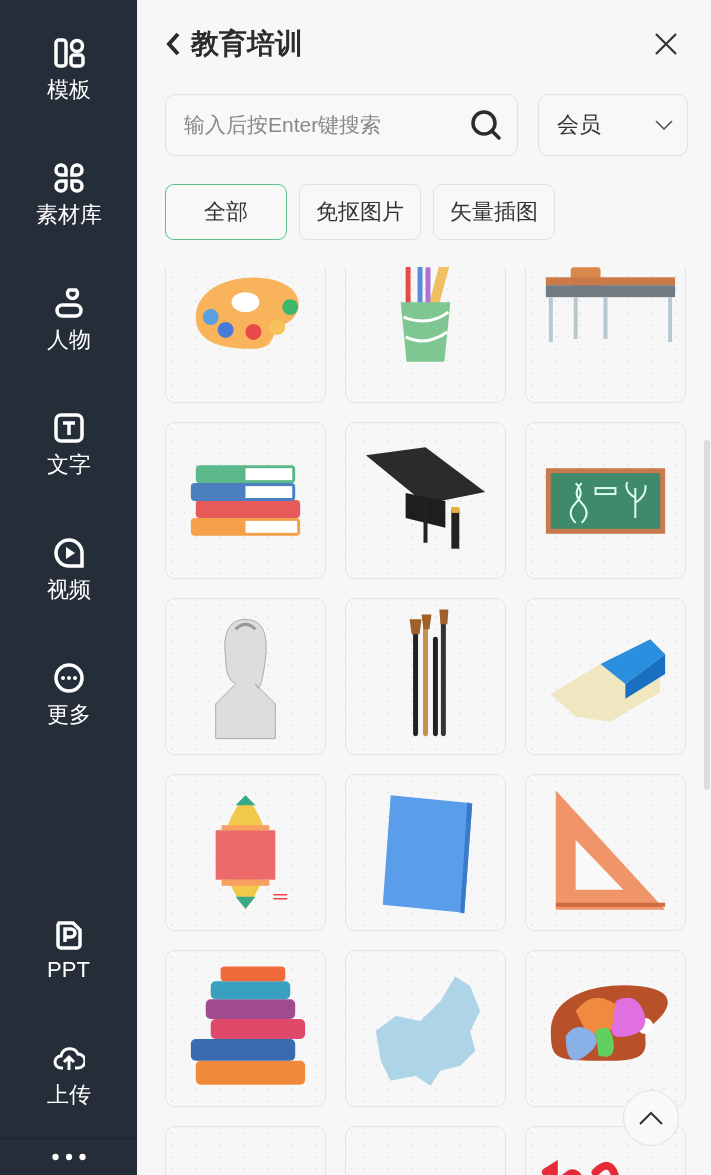 Image resolution: width=711 pixels, height=1175 pixels. What do you see at coordinates (68, 445) in the screenshot?
I see `sidebar-item: 文字` at bounding box center [68, 445].